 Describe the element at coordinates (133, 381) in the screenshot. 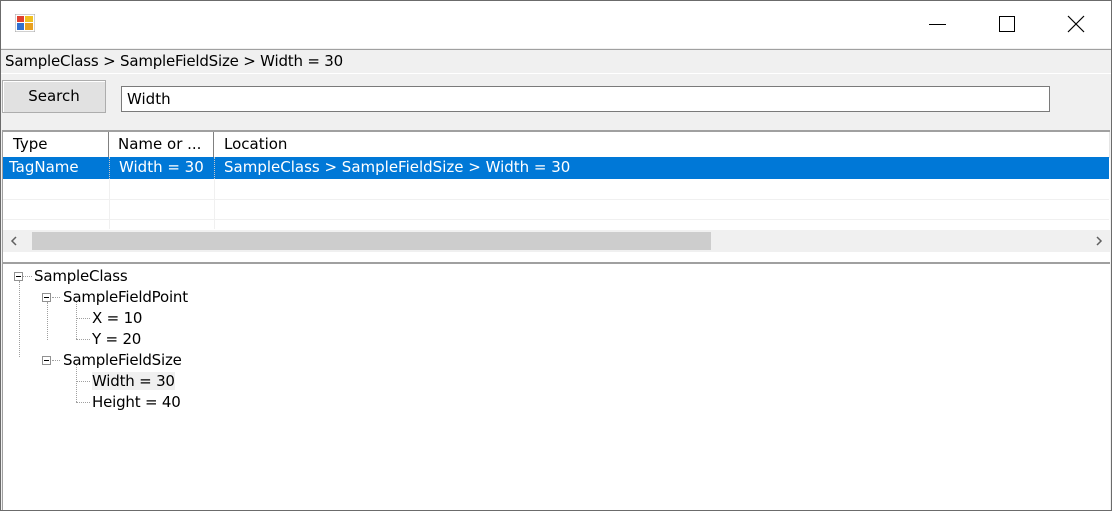

I see `tree-node-leaf-selected: Width = 30` at that location.